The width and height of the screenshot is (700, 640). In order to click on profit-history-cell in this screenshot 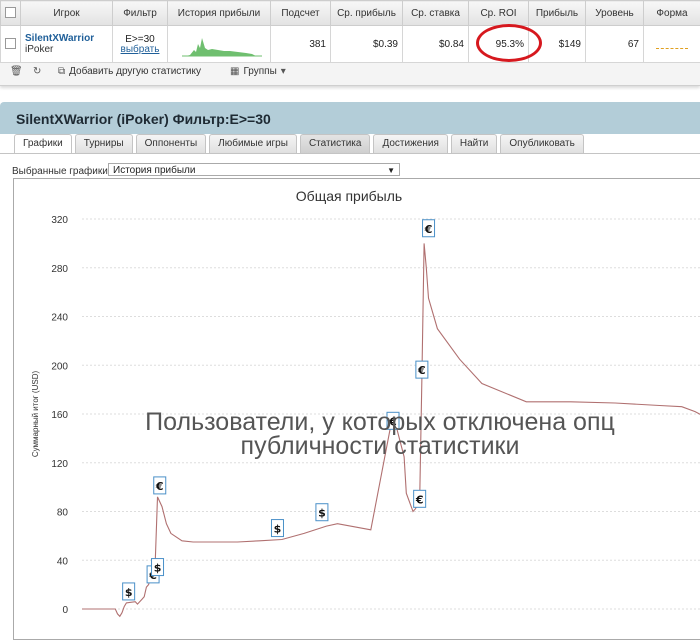, I will do `click(219, 44)`.